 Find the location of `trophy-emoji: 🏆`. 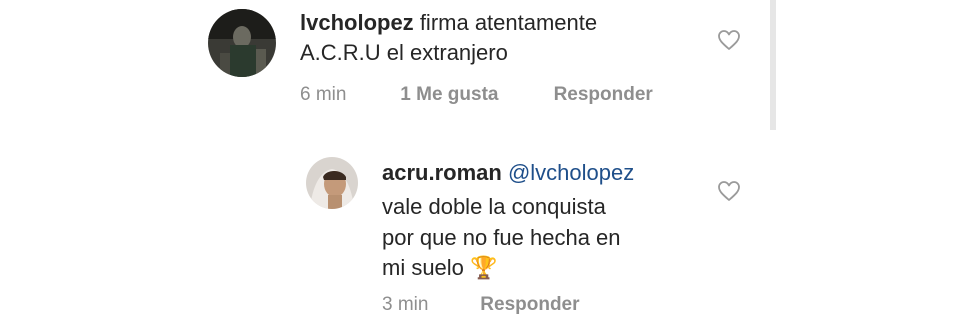

trophy-emoji: 🏆 is located at coordinates (484, 267).